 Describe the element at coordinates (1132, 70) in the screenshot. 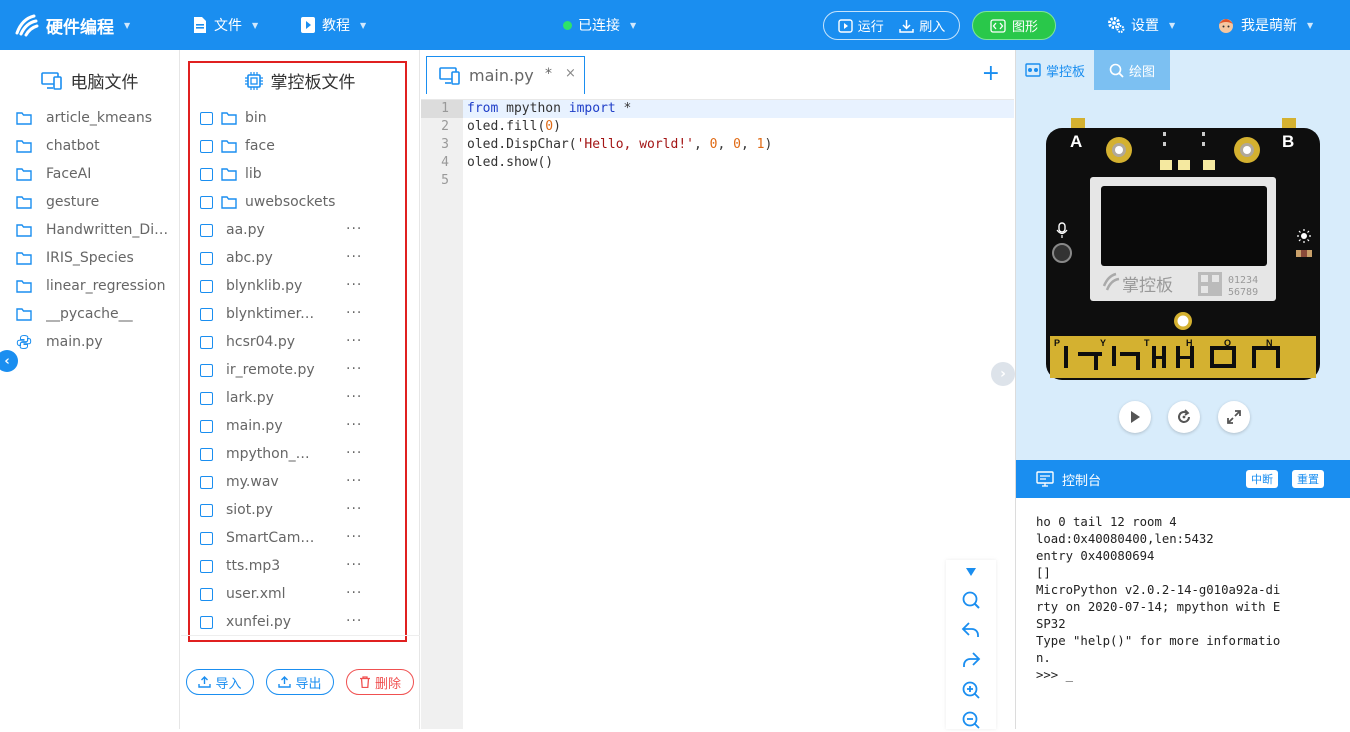

I see `tab-draw: 绘图` at that location.